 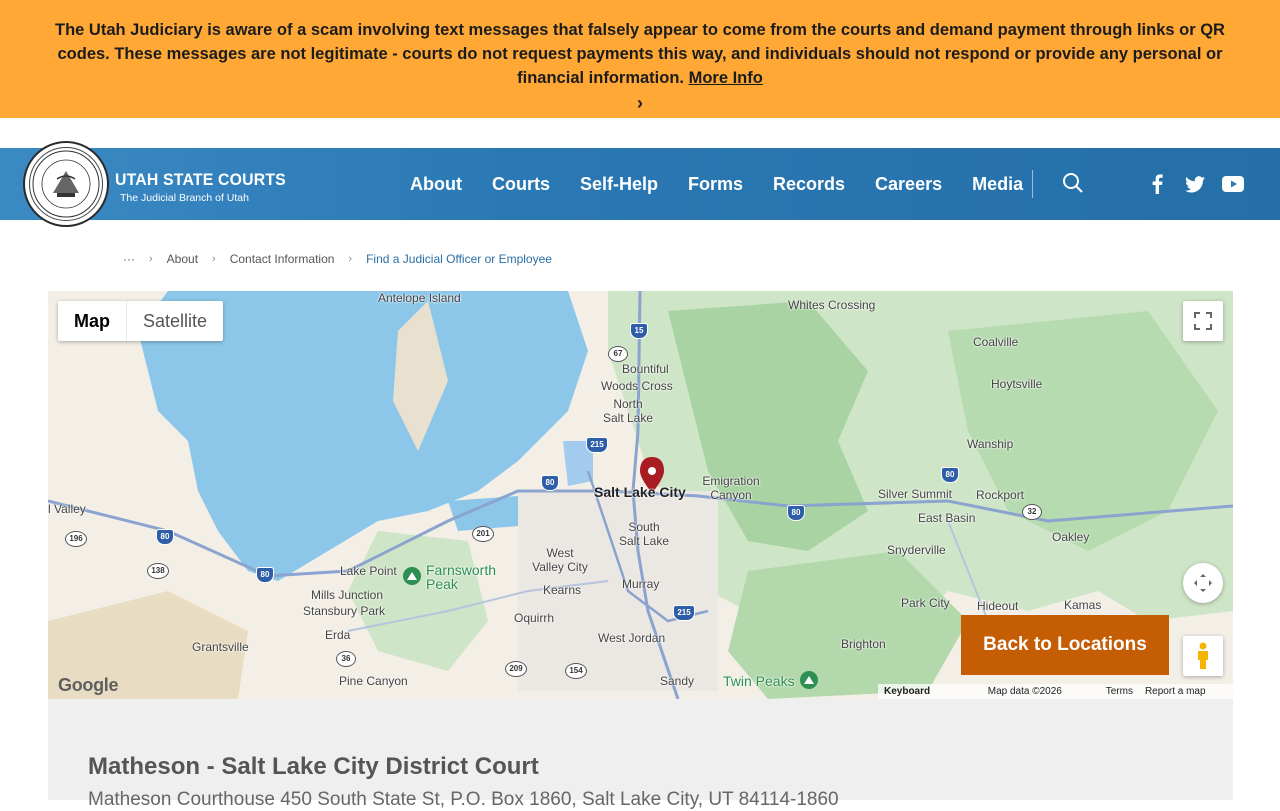 I want to click on map-label: Kamas, so click(x=1083, y=605).